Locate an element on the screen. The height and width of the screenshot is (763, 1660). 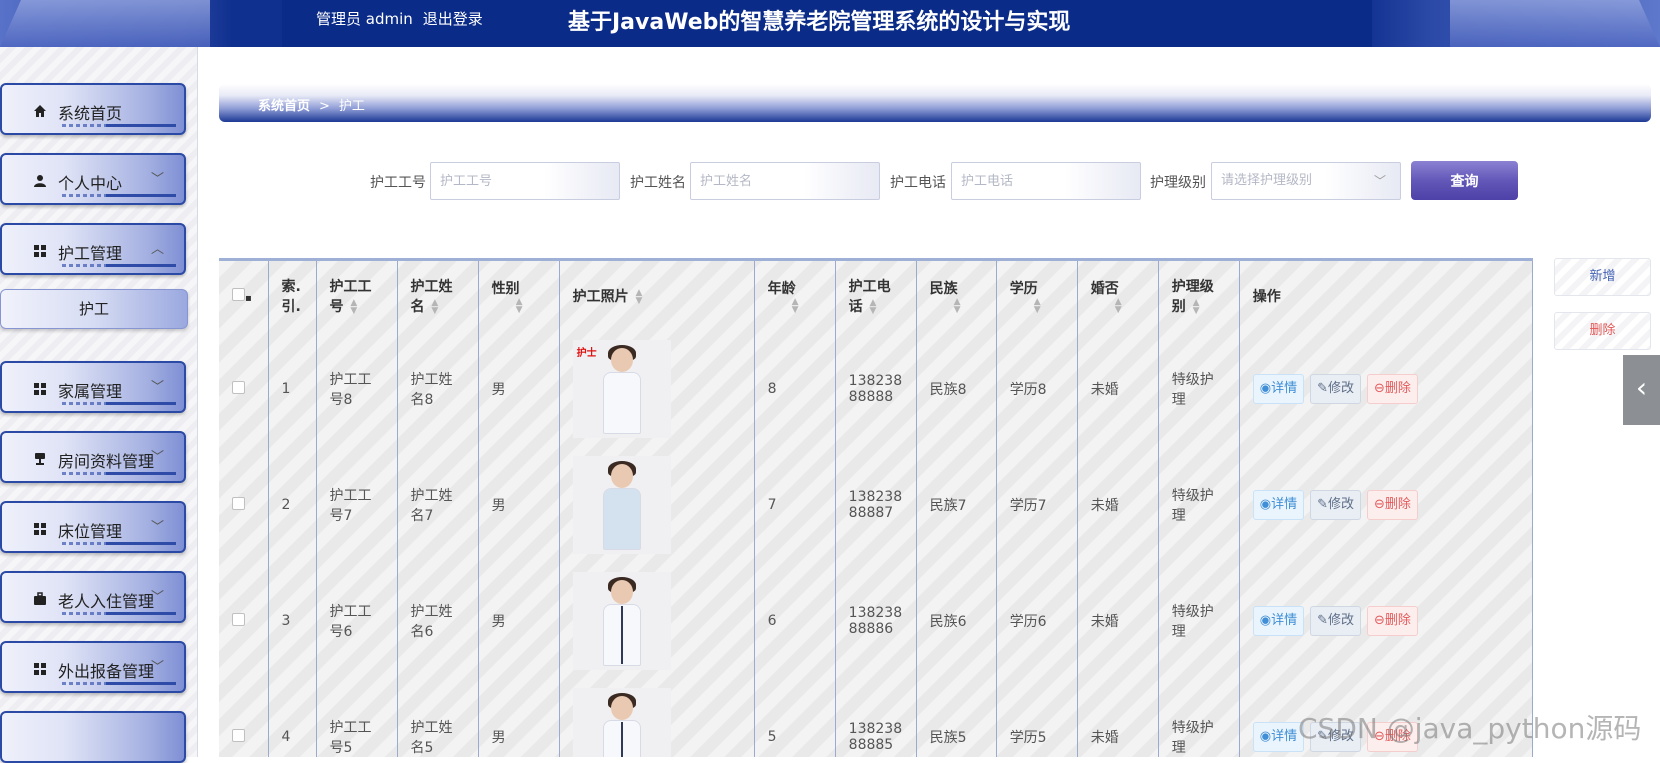
batch-delete-button: 删除 is located at coordinates (1602, 331).